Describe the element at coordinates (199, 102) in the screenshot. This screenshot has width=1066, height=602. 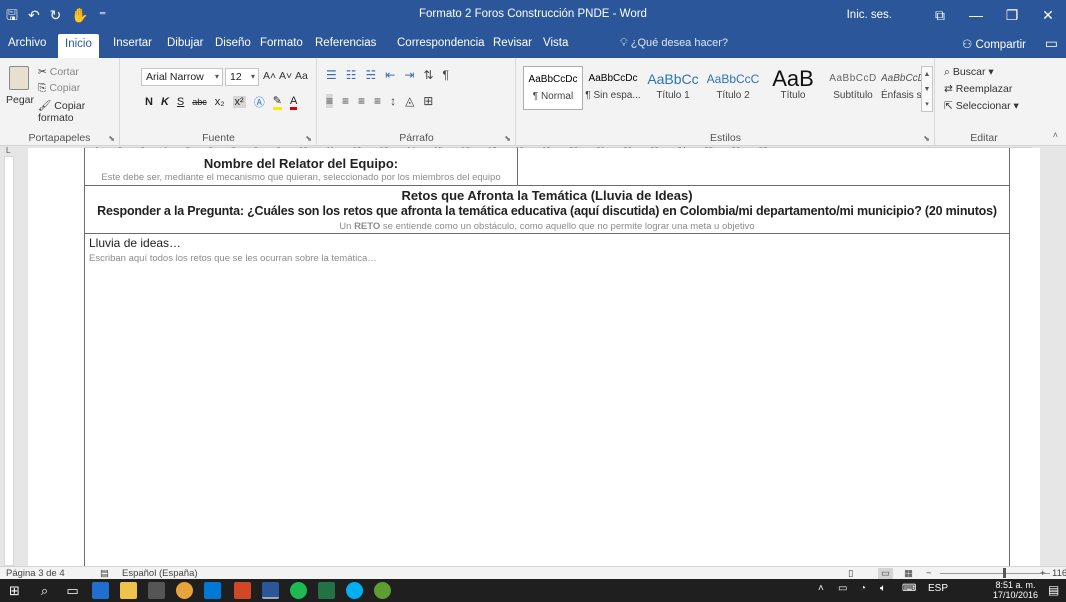
I see `strikethrough-button: abc` at that location.